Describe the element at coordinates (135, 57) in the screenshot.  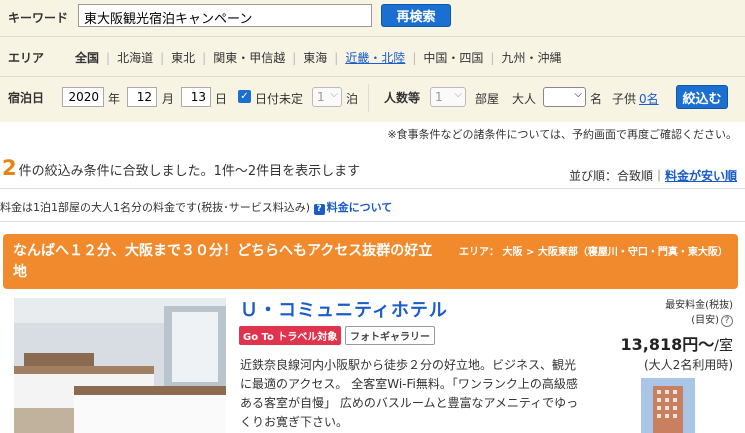
I see `area-item-hokkaido: 北海道` at that location.